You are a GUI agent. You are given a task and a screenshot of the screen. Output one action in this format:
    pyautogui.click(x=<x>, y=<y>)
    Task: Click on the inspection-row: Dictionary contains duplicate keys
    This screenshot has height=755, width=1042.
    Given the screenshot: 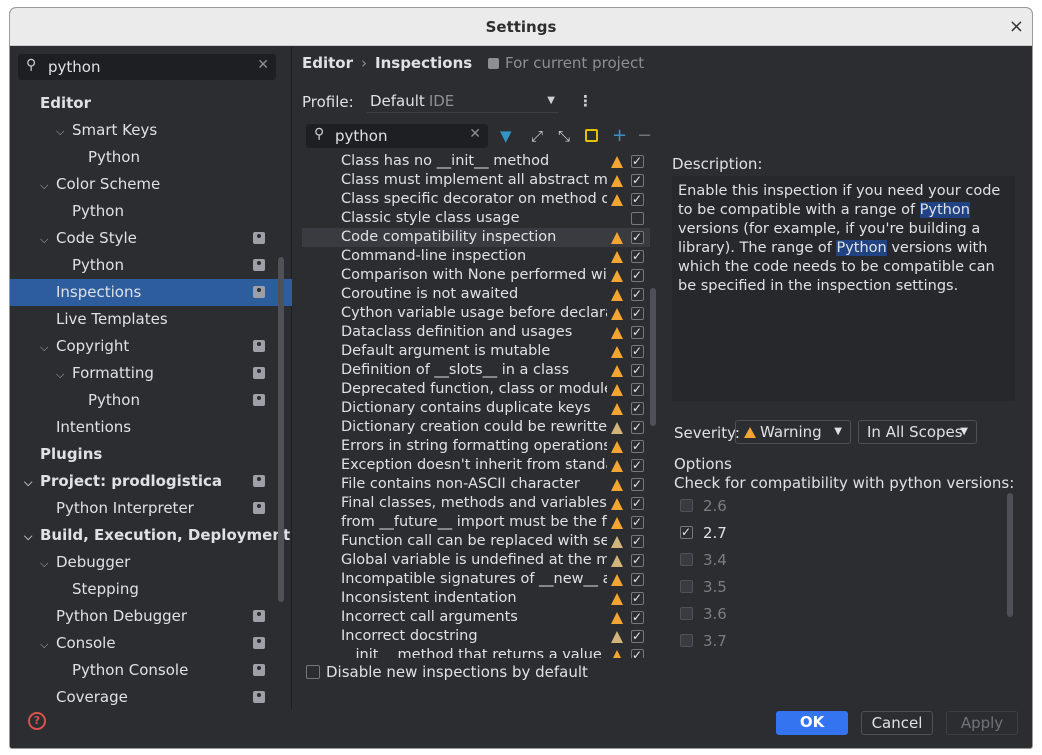 What is the action you would take?
    pyautogui.click(x=476, y=408)
    